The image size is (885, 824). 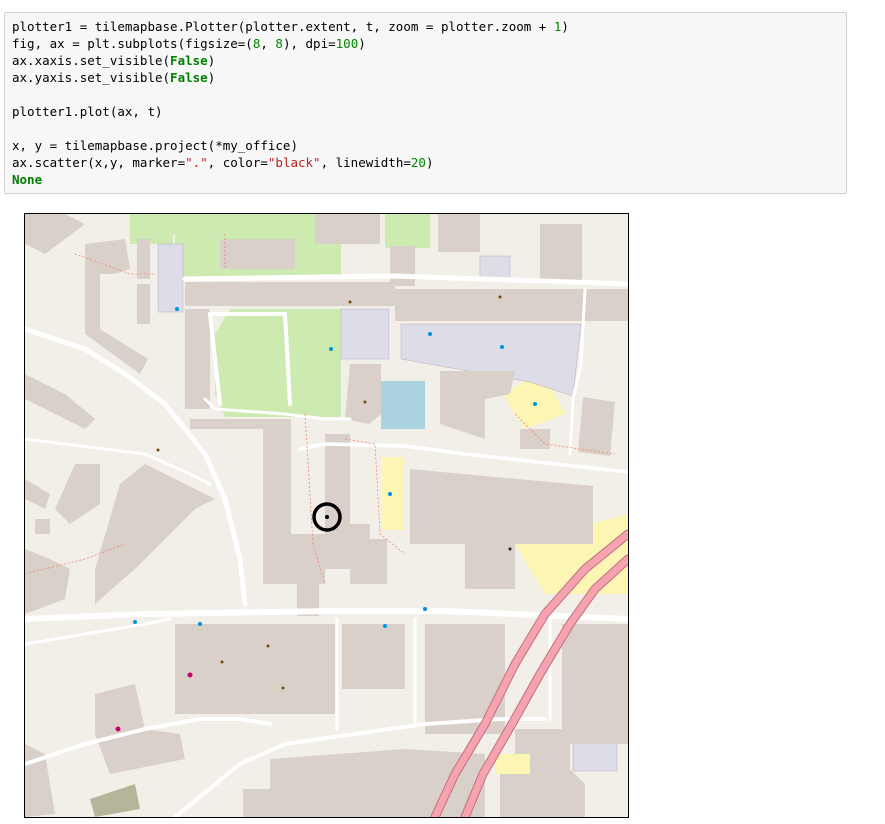 I want to click on small-pedestrian-patch, so click(x=512, y=764).